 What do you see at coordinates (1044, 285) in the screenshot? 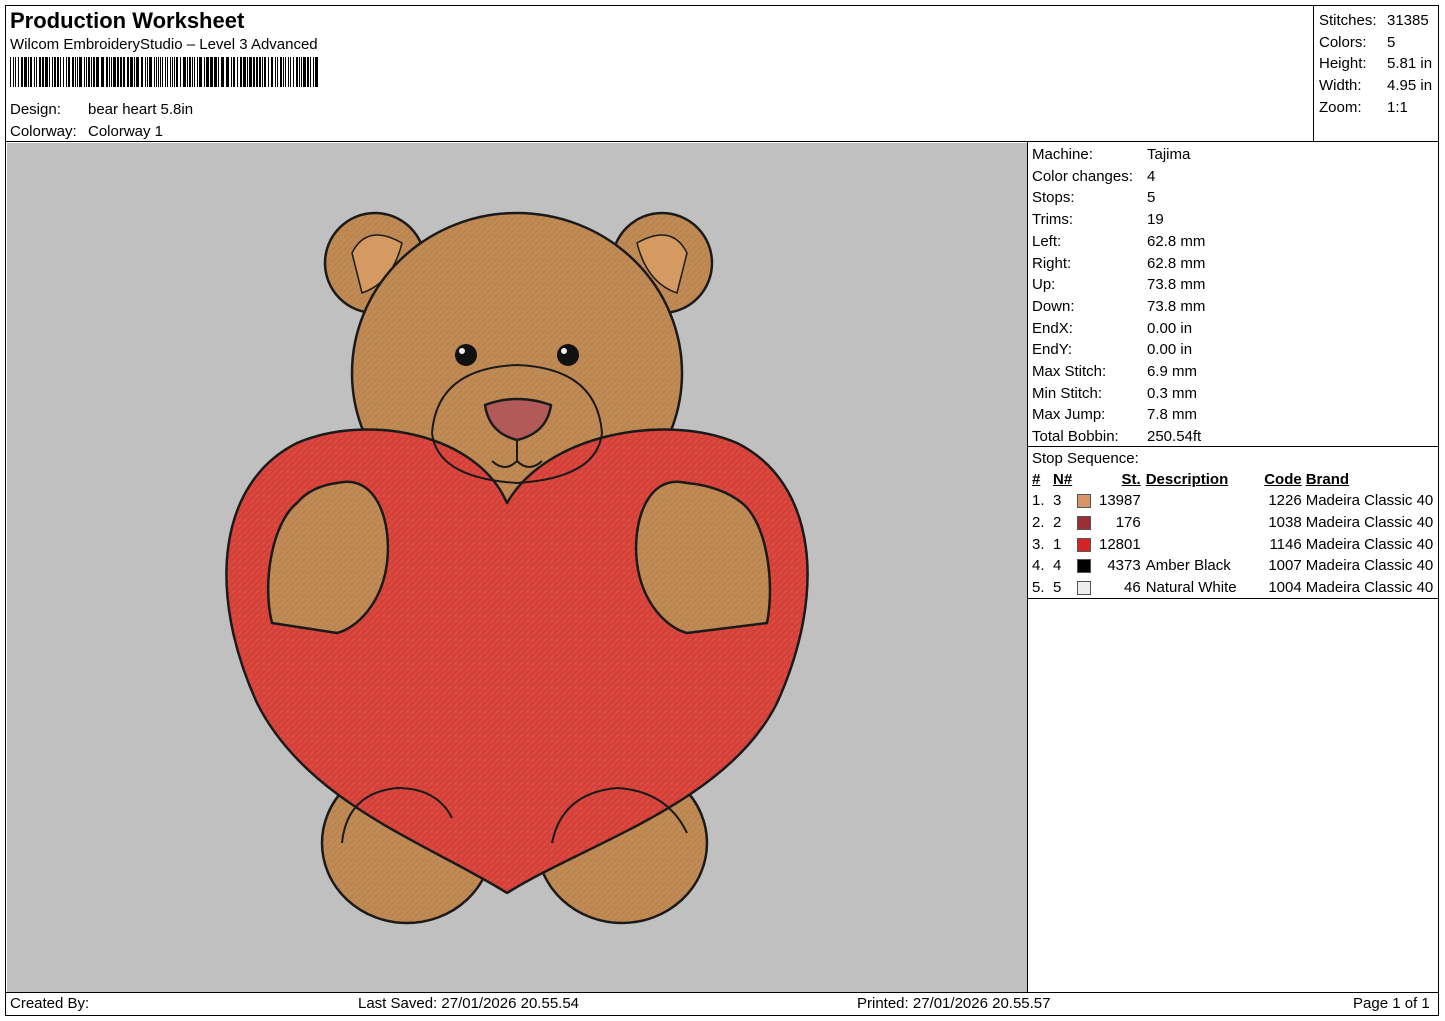
I see `param-label: Up:` at bounding box center [1044, 285].